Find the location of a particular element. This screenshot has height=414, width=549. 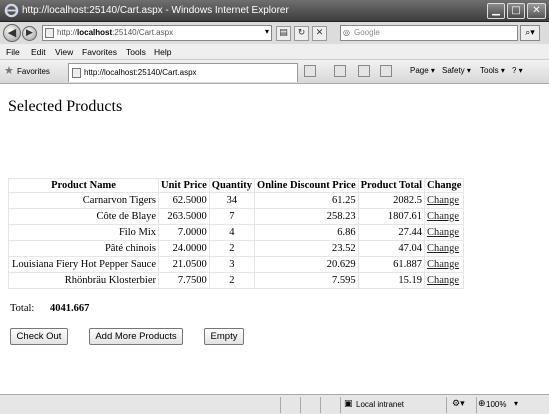

back-button: ◀ is located at coordinates (12, 33).